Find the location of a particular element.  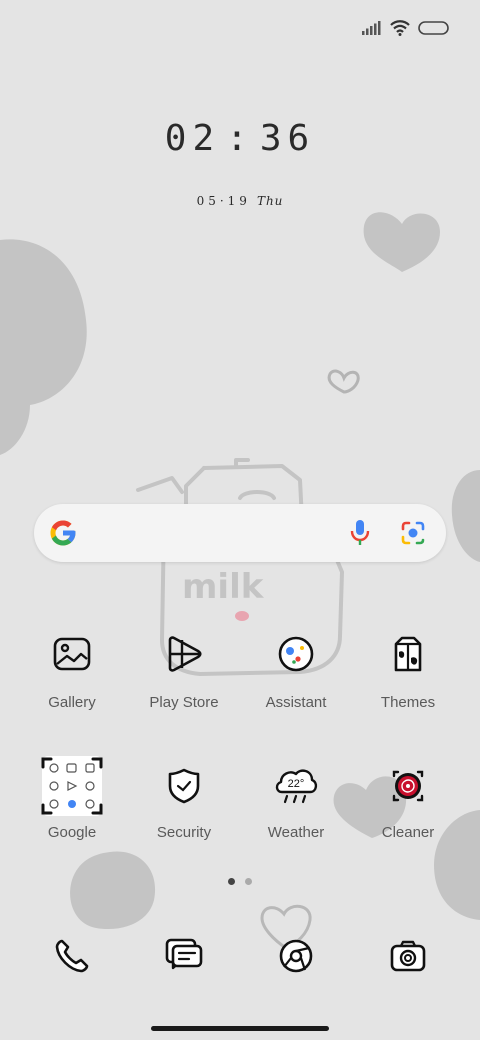

app-label: Assistant is located at coordinates (296, 702).